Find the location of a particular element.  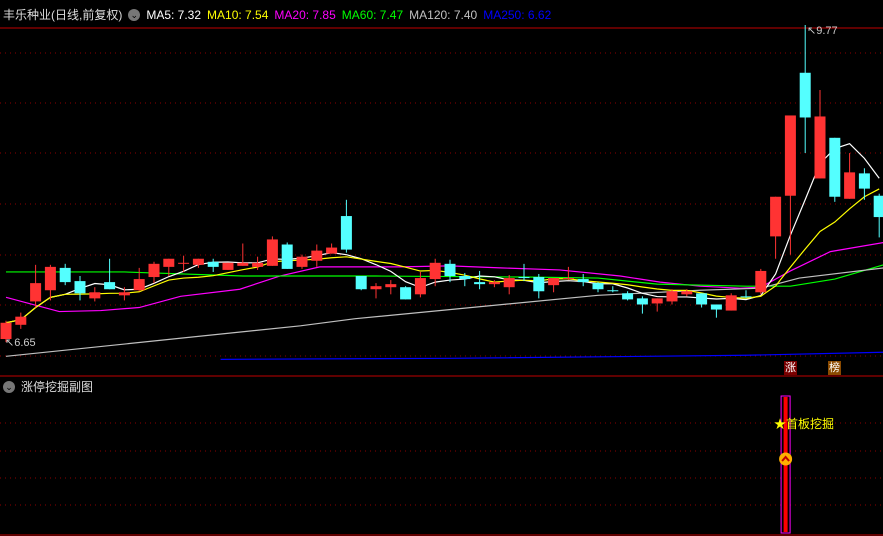

signal-text: 首板挖掘 is located at coordinates (810, 424).